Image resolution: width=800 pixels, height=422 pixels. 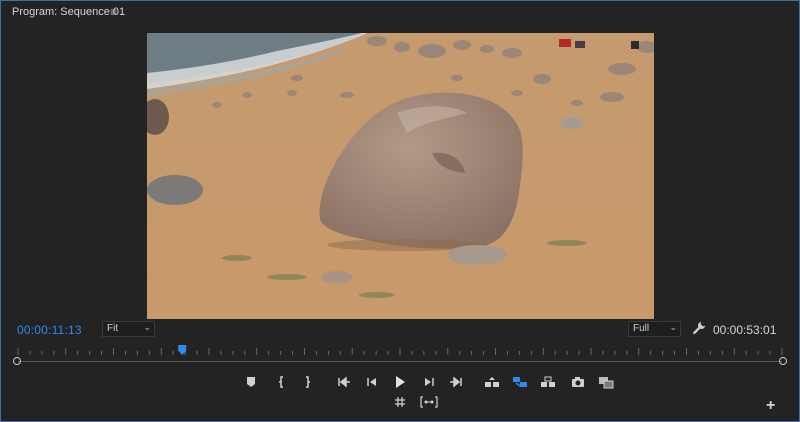 I want to click on zoom-scrollbar-left-handle, so click(x=17, y=361).